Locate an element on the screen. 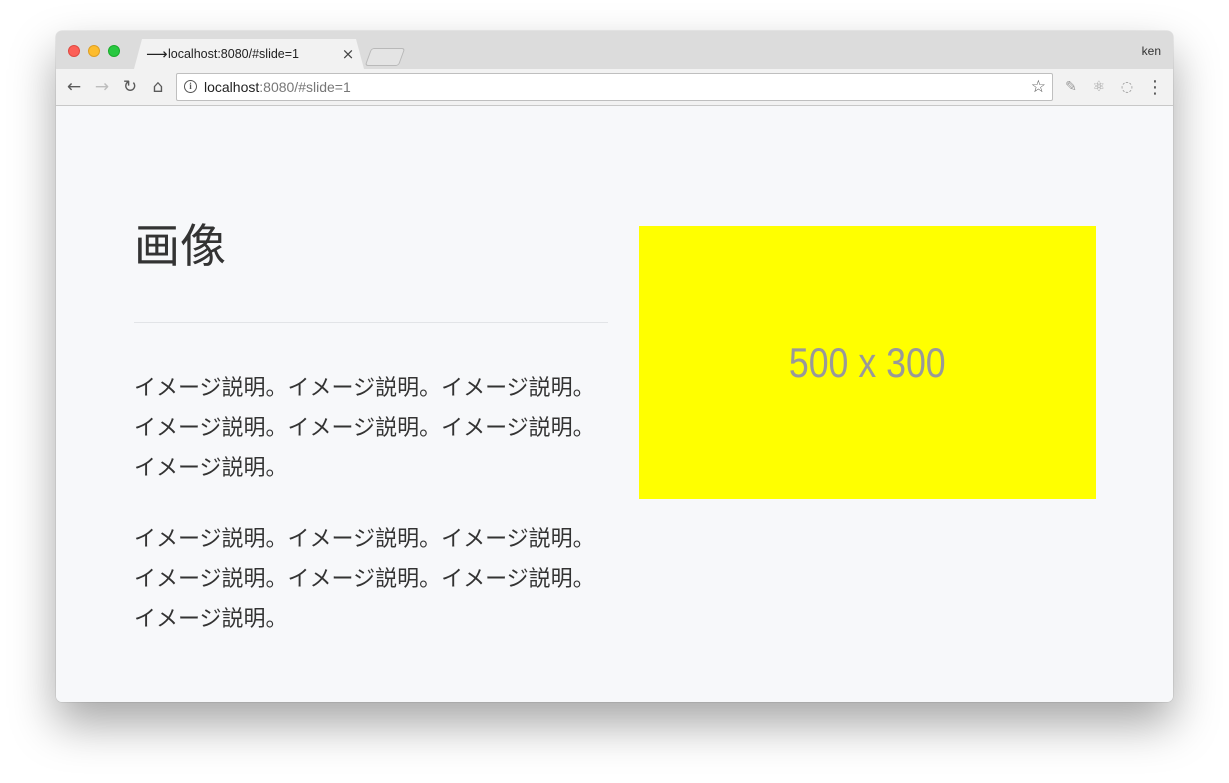 Image resolution: width=1229 pixels, height=783 pixels. close-tab-icon: × is located at coordinates (348, 54).